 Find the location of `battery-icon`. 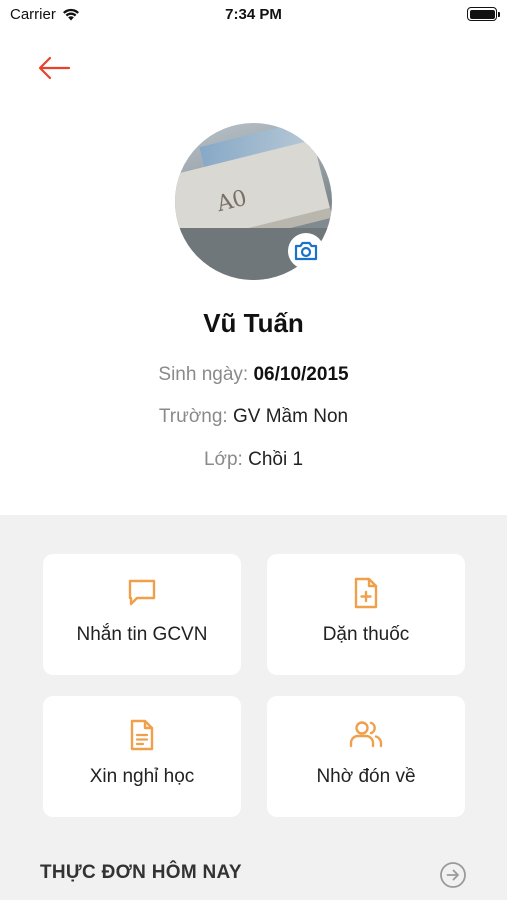

battery-icon is located at coordinates (483, 14).